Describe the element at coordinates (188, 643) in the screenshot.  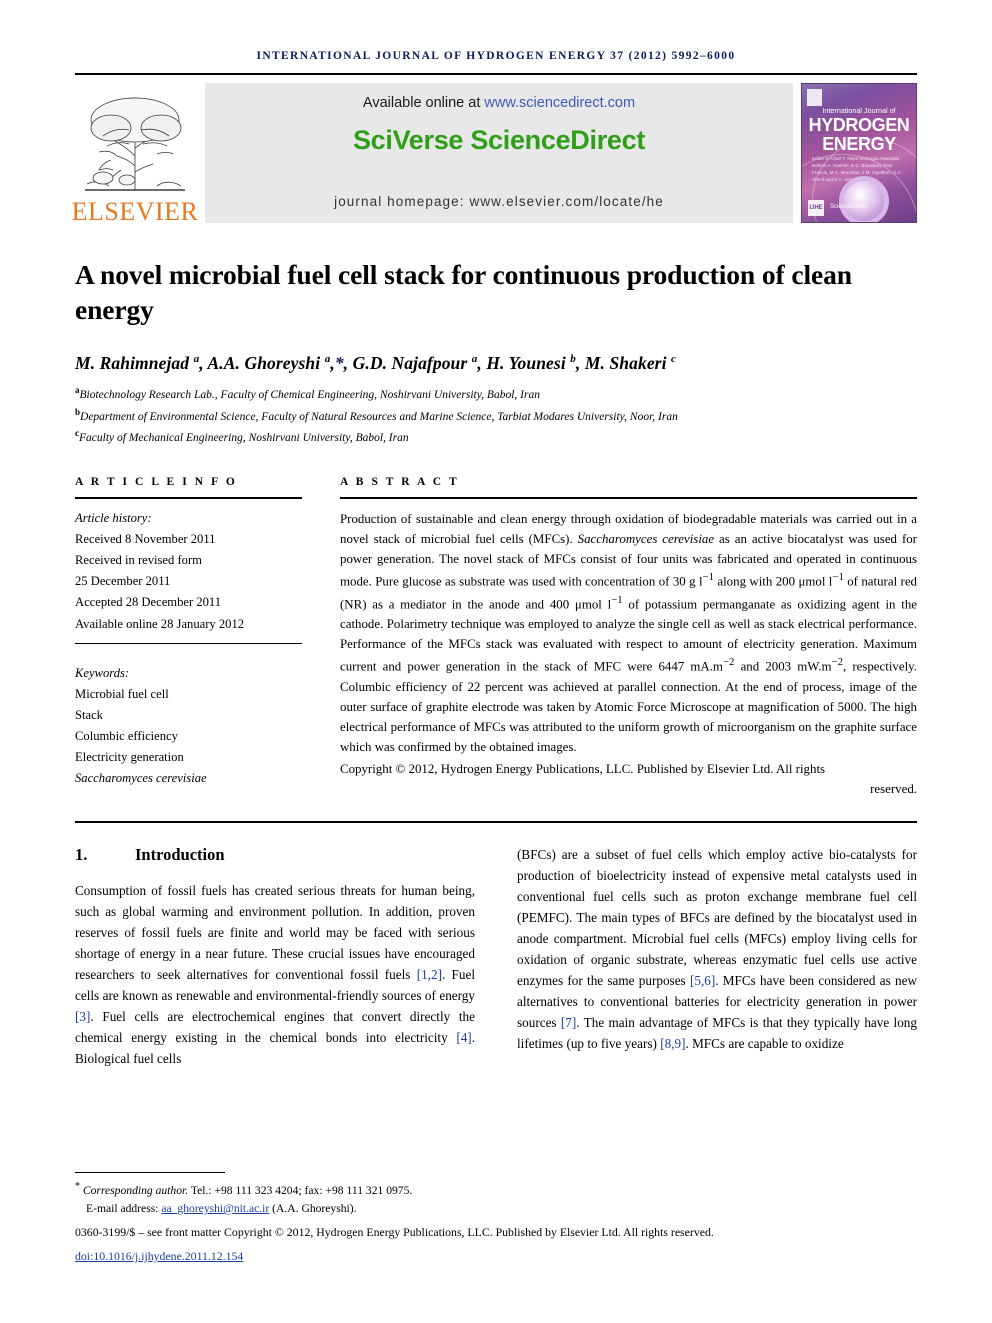
I see `keywords-rule` at that location.